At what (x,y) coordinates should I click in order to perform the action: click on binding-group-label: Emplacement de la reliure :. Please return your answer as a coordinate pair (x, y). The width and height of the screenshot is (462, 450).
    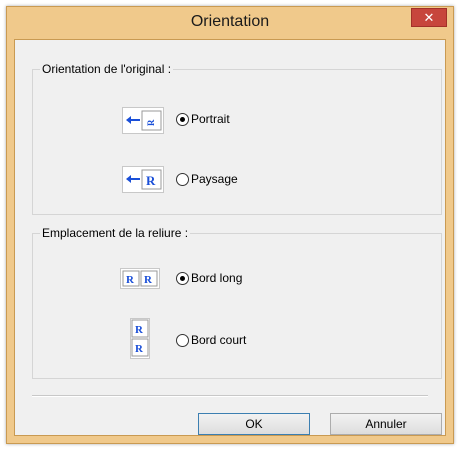
    Looking at the image, I should click on (115, 233).